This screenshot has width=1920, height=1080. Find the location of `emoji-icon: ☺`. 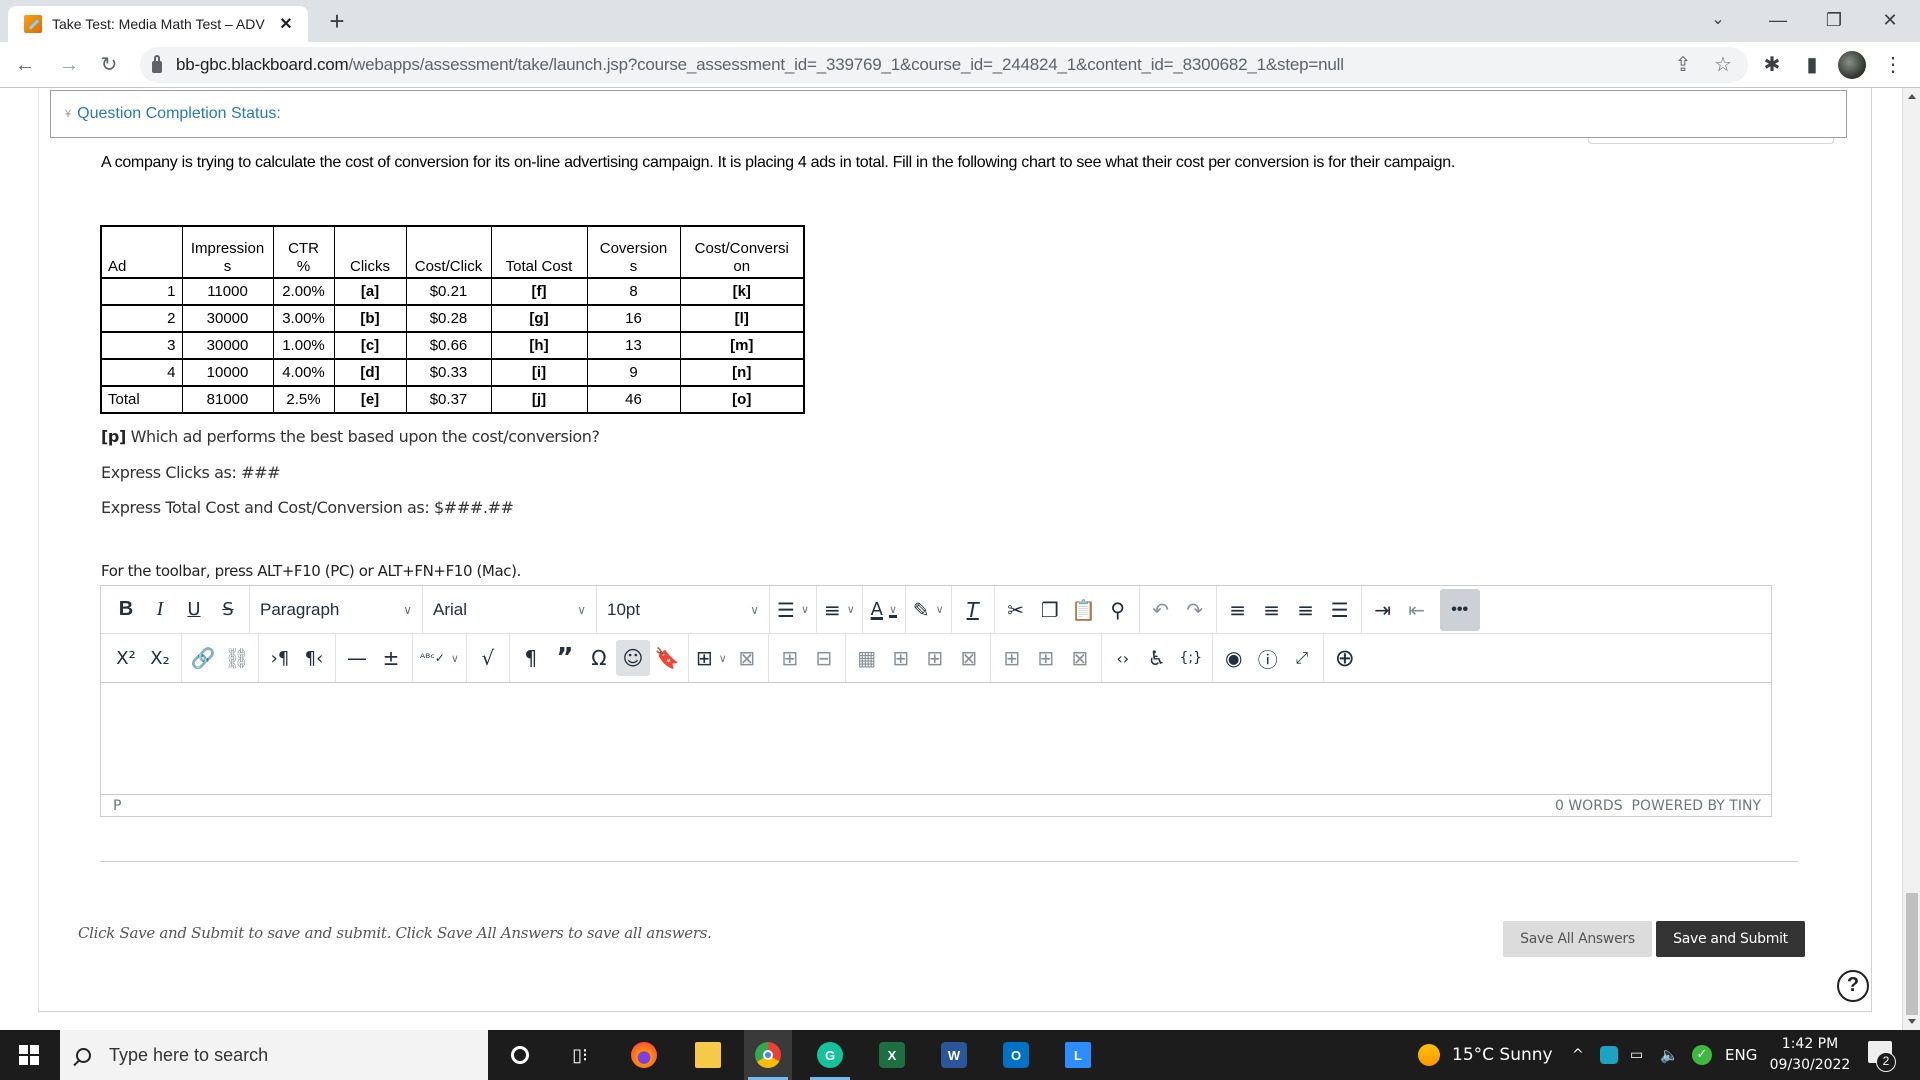

emoji-icon: ☺ is located at coordinates (632, 658).